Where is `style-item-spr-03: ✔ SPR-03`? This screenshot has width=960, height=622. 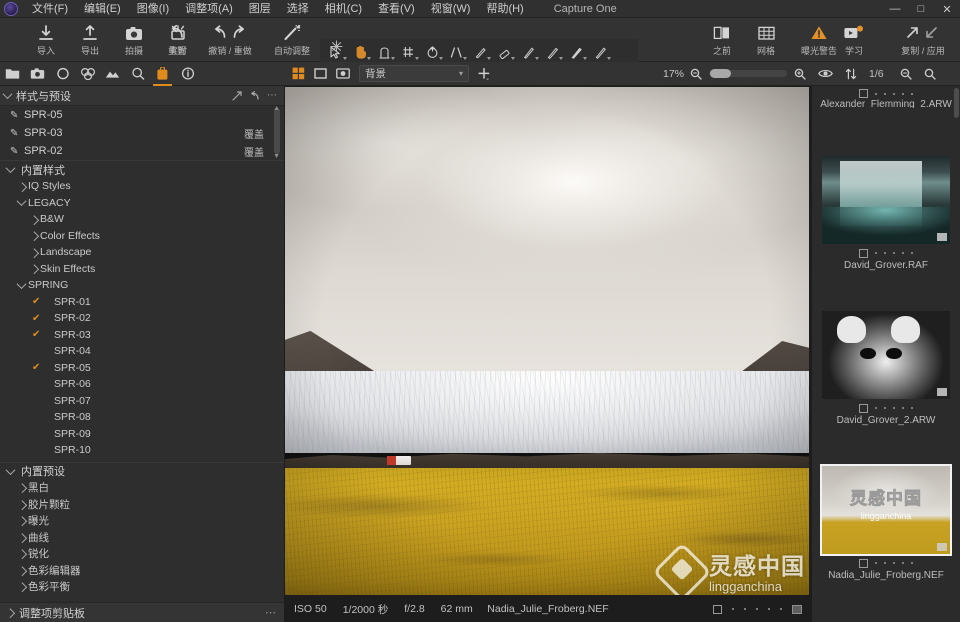
style-item-spr-03: ✔ SPR-03 is located at coordinates (142, 335).